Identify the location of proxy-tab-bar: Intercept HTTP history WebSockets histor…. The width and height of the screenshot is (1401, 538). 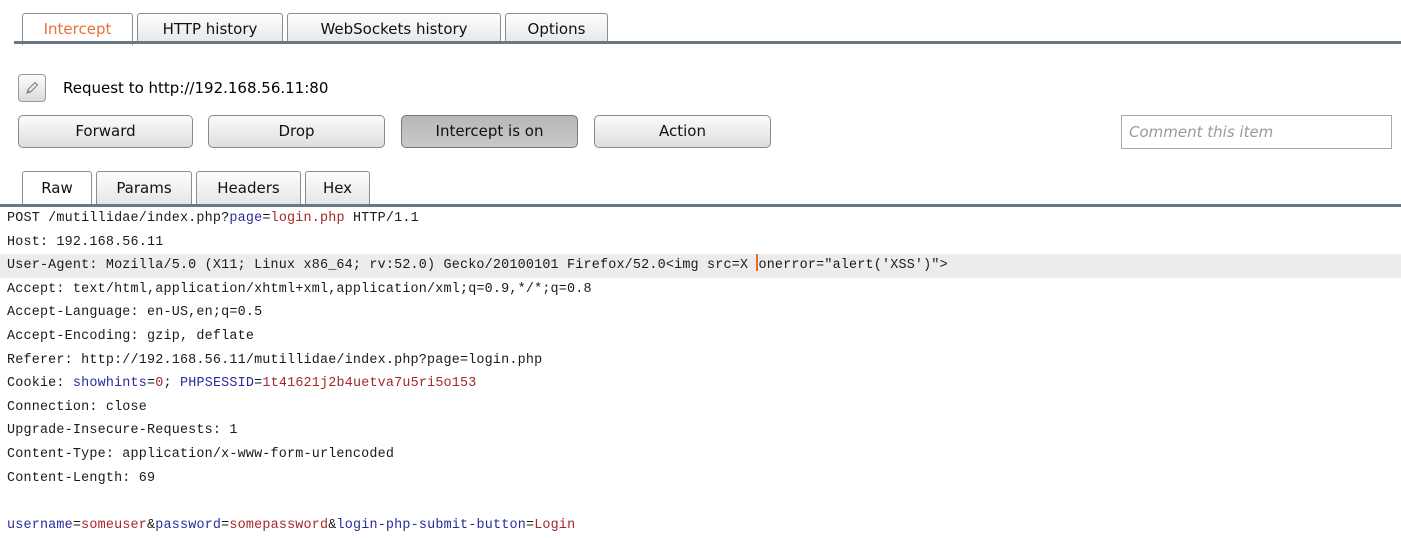
(700, 22).